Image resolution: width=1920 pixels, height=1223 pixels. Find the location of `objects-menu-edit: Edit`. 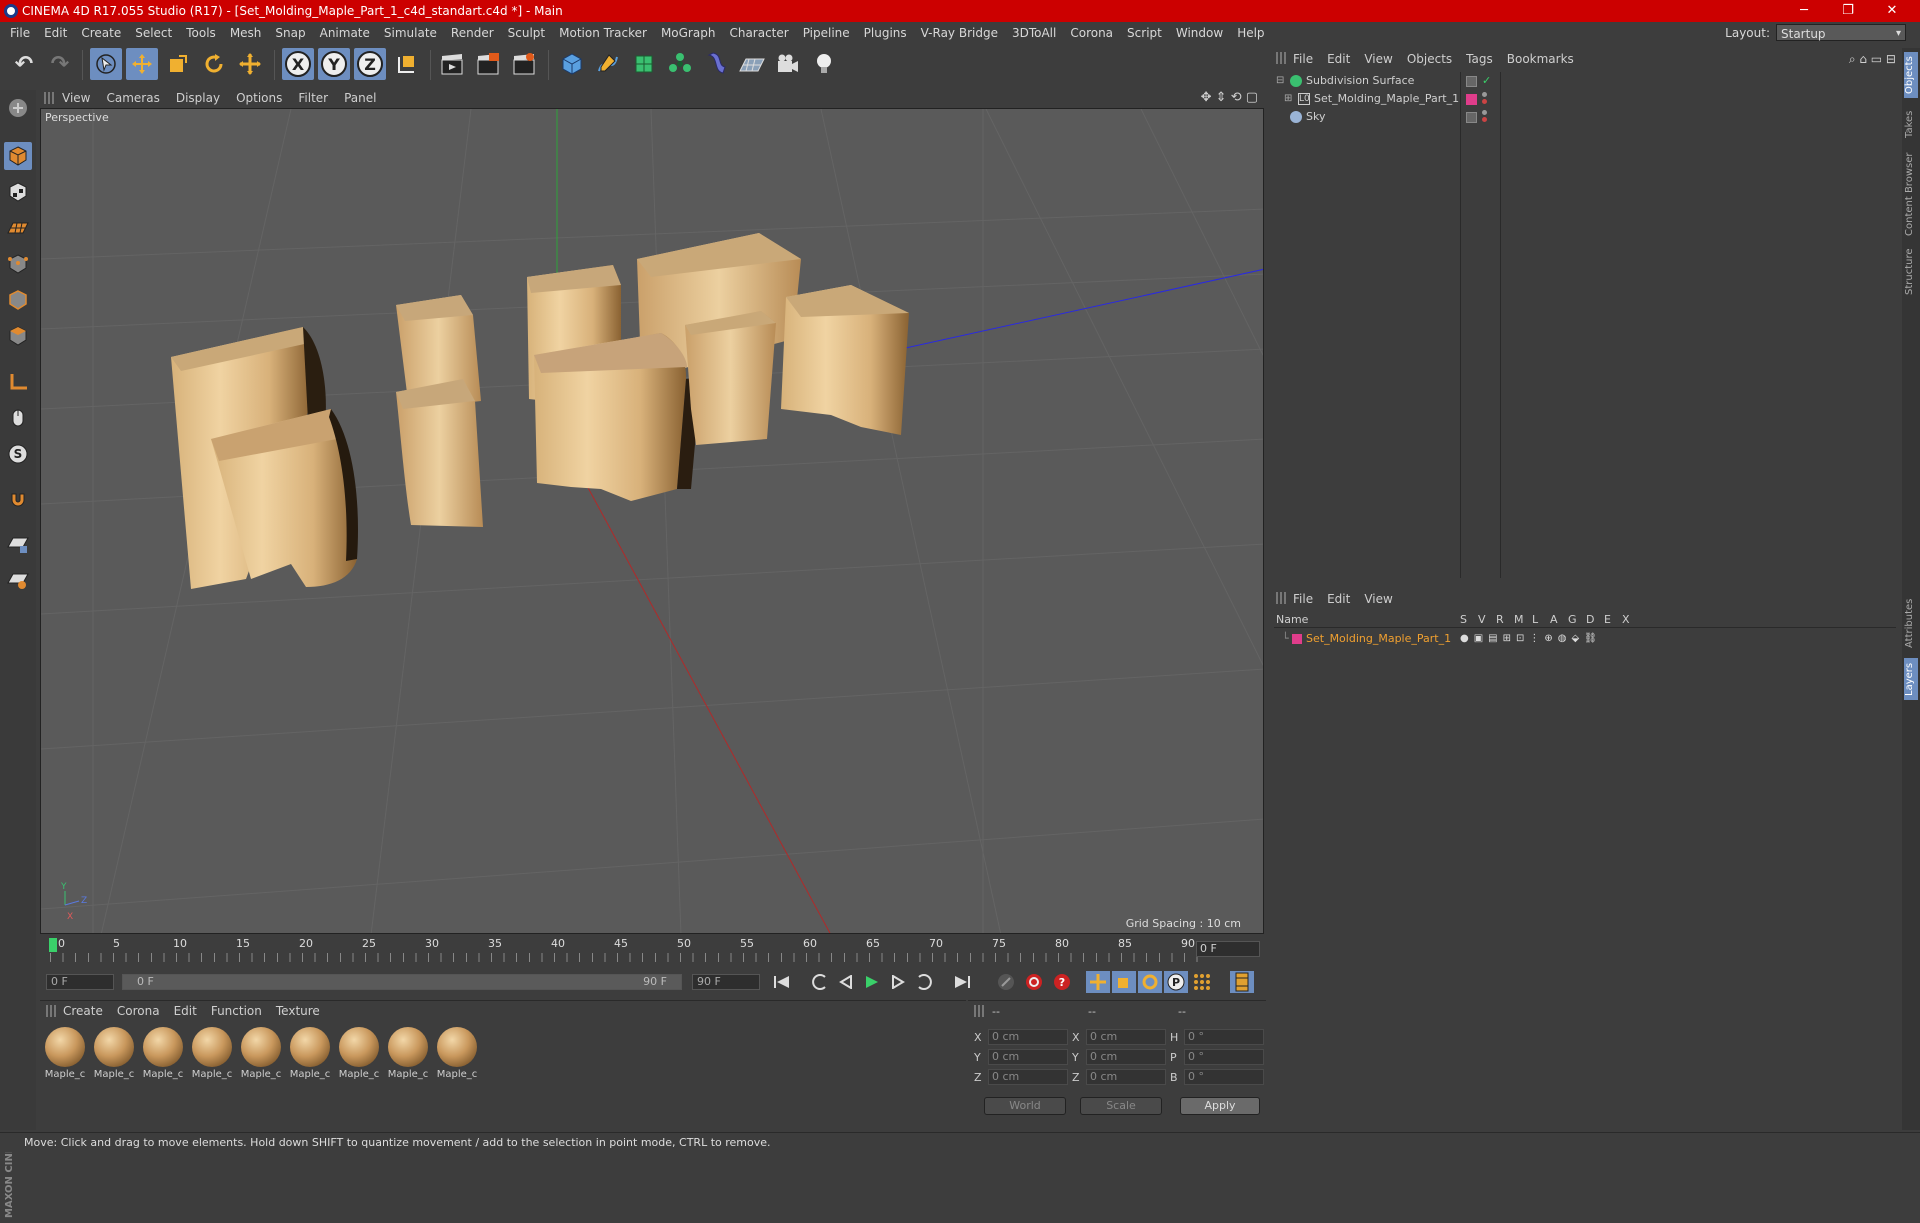

objects-menu-edit: Edit is located at coordinates (1338, 59).